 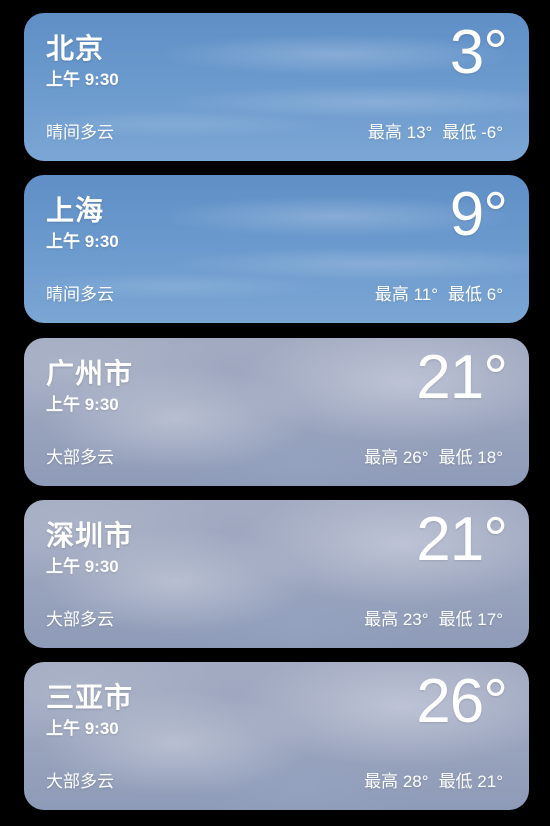 What do you see at coordinates (75, 210) in the screenshot?
I see `city-name: 上海` at bounding box center [75, 210].